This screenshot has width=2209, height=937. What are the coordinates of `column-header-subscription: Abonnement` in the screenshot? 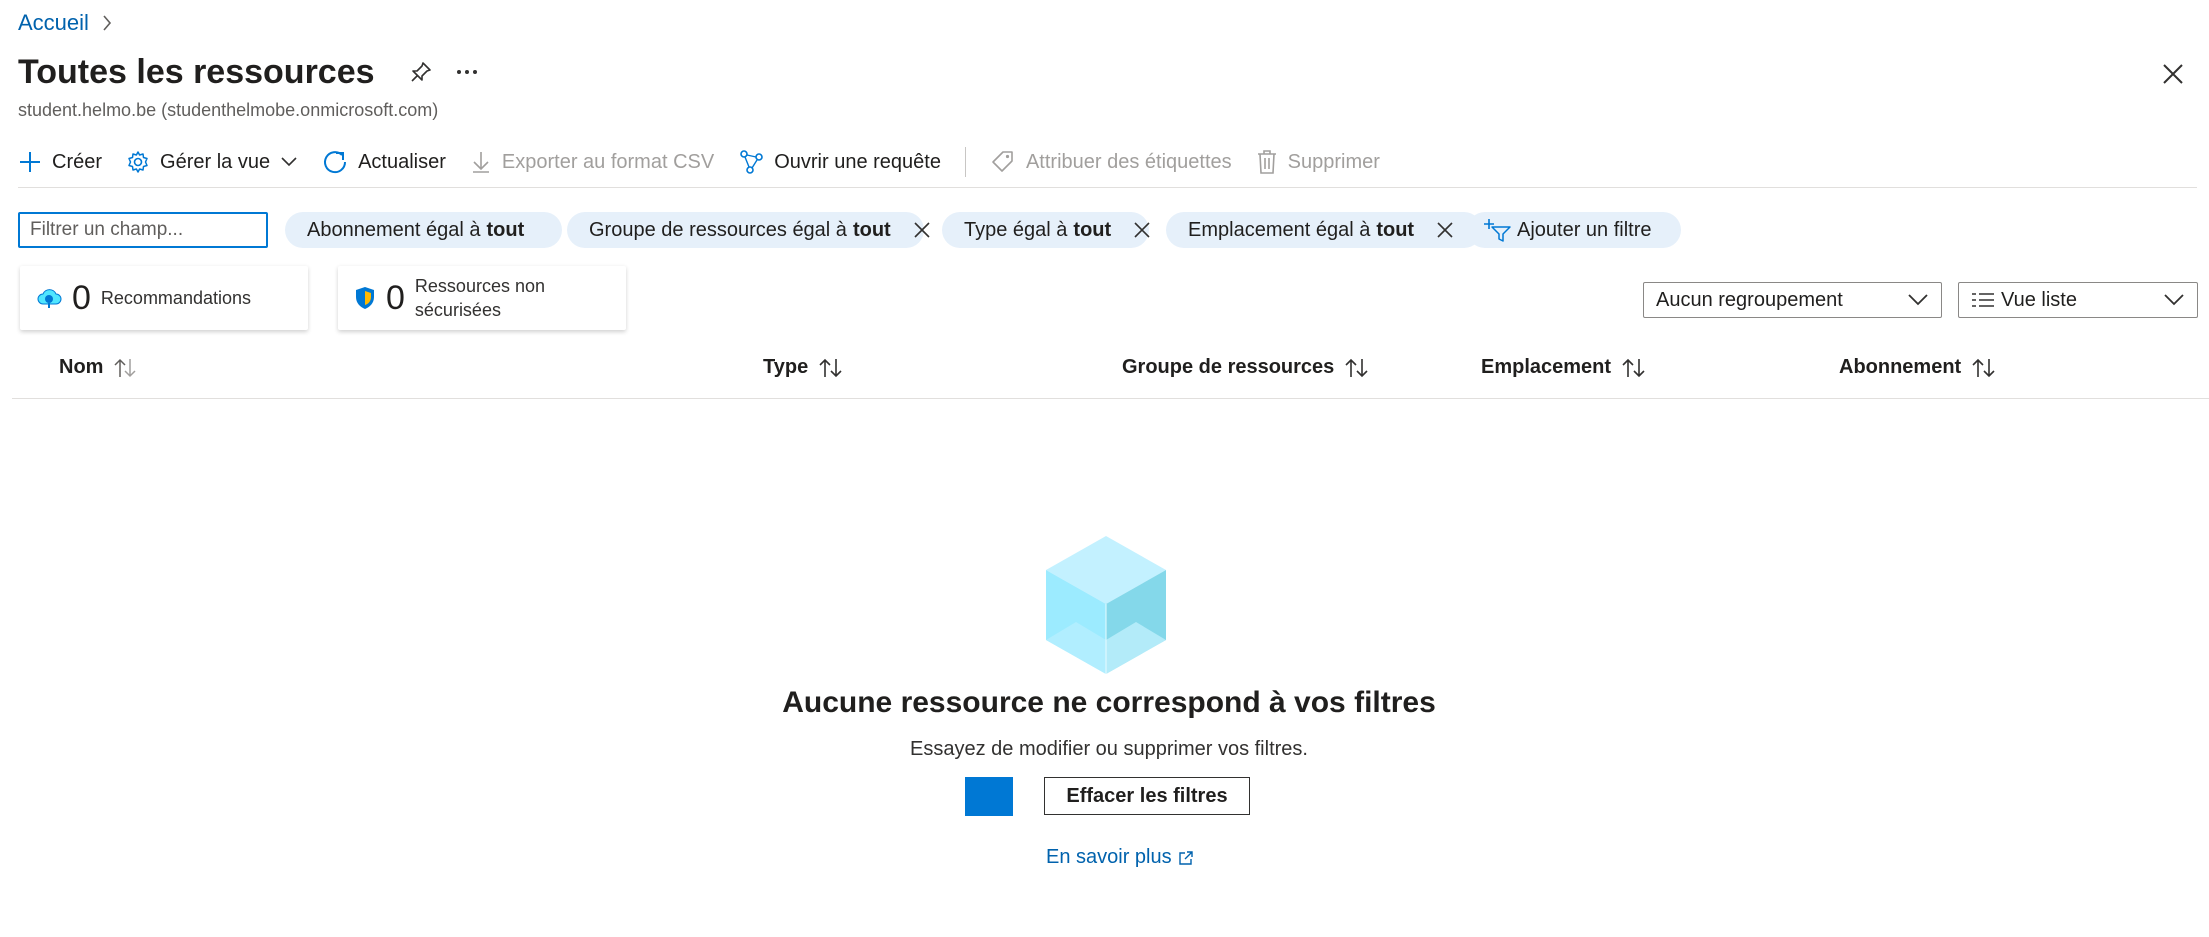 It's located at (1918, 367).